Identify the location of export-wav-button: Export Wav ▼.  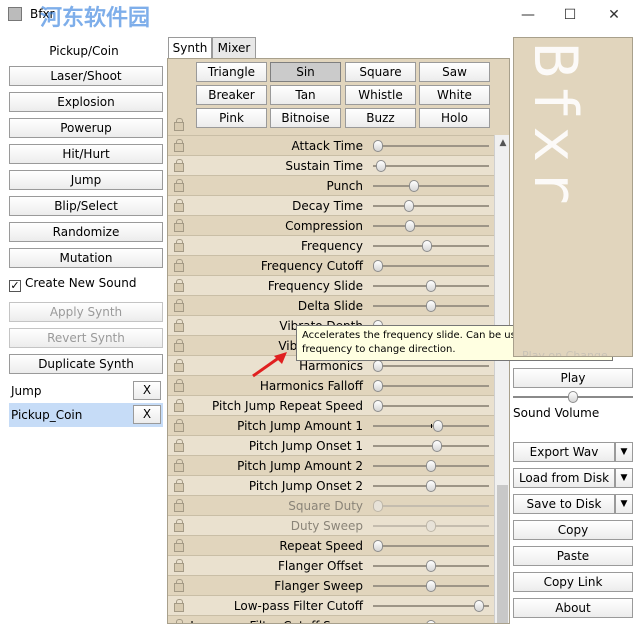
(573, 452).